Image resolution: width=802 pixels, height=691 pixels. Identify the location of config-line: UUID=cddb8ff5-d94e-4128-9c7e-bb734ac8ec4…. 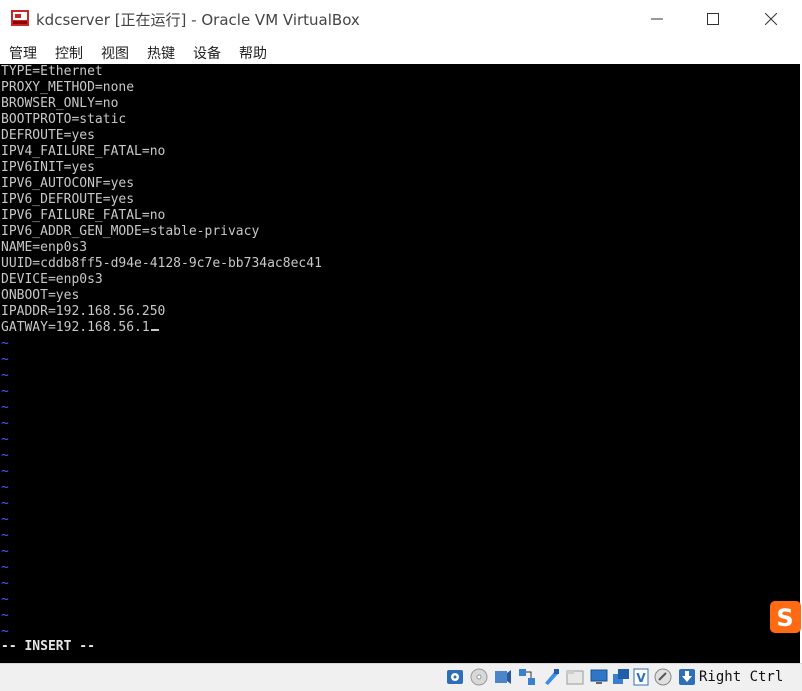
(161, 263).